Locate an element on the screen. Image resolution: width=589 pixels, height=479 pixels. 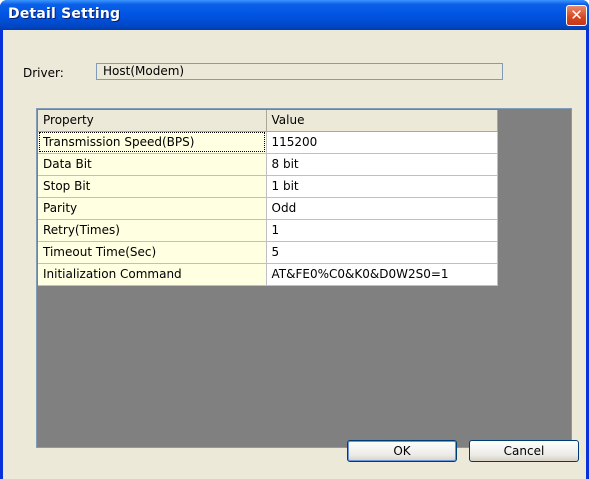
column-header-property: Property is located at coordinates (152, 121).